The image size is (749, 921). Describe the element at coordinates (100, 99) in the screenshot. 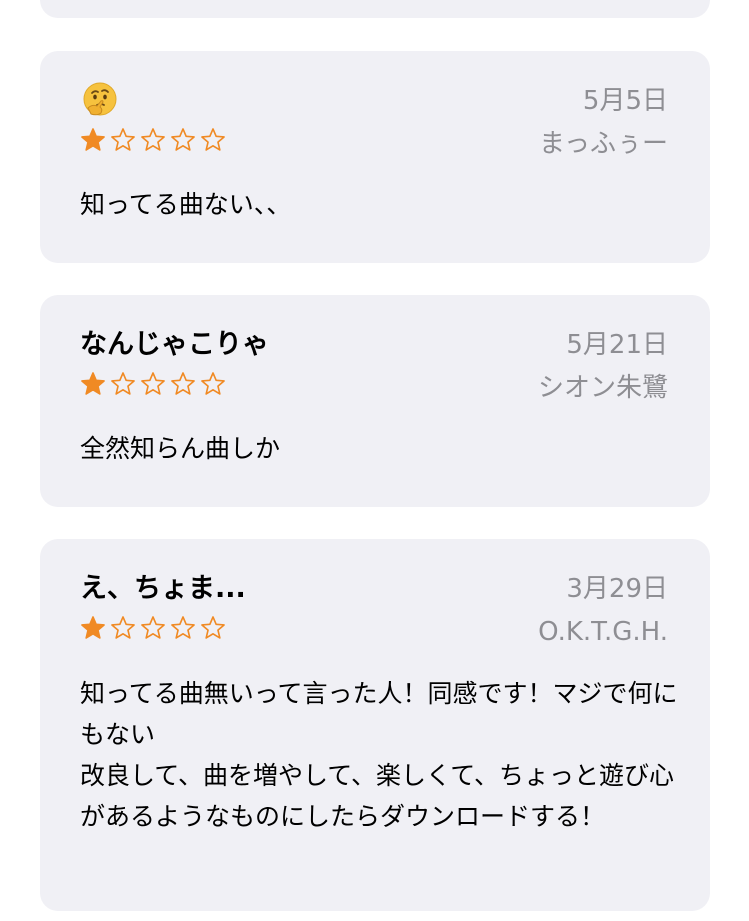

I see `thinking-face-icon` at that location.